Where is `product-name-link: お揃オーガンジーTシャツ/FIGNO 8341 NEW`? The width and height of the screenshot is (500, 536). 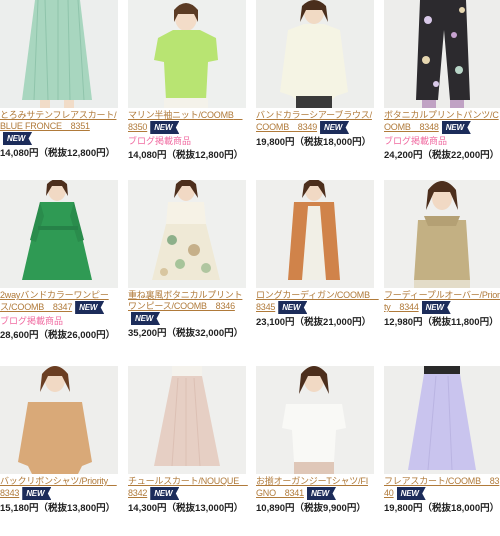
product-name-link: お揃オーガンジーTシャツ/FIGNO 8341 NEW is located at coordinates (315, 488).